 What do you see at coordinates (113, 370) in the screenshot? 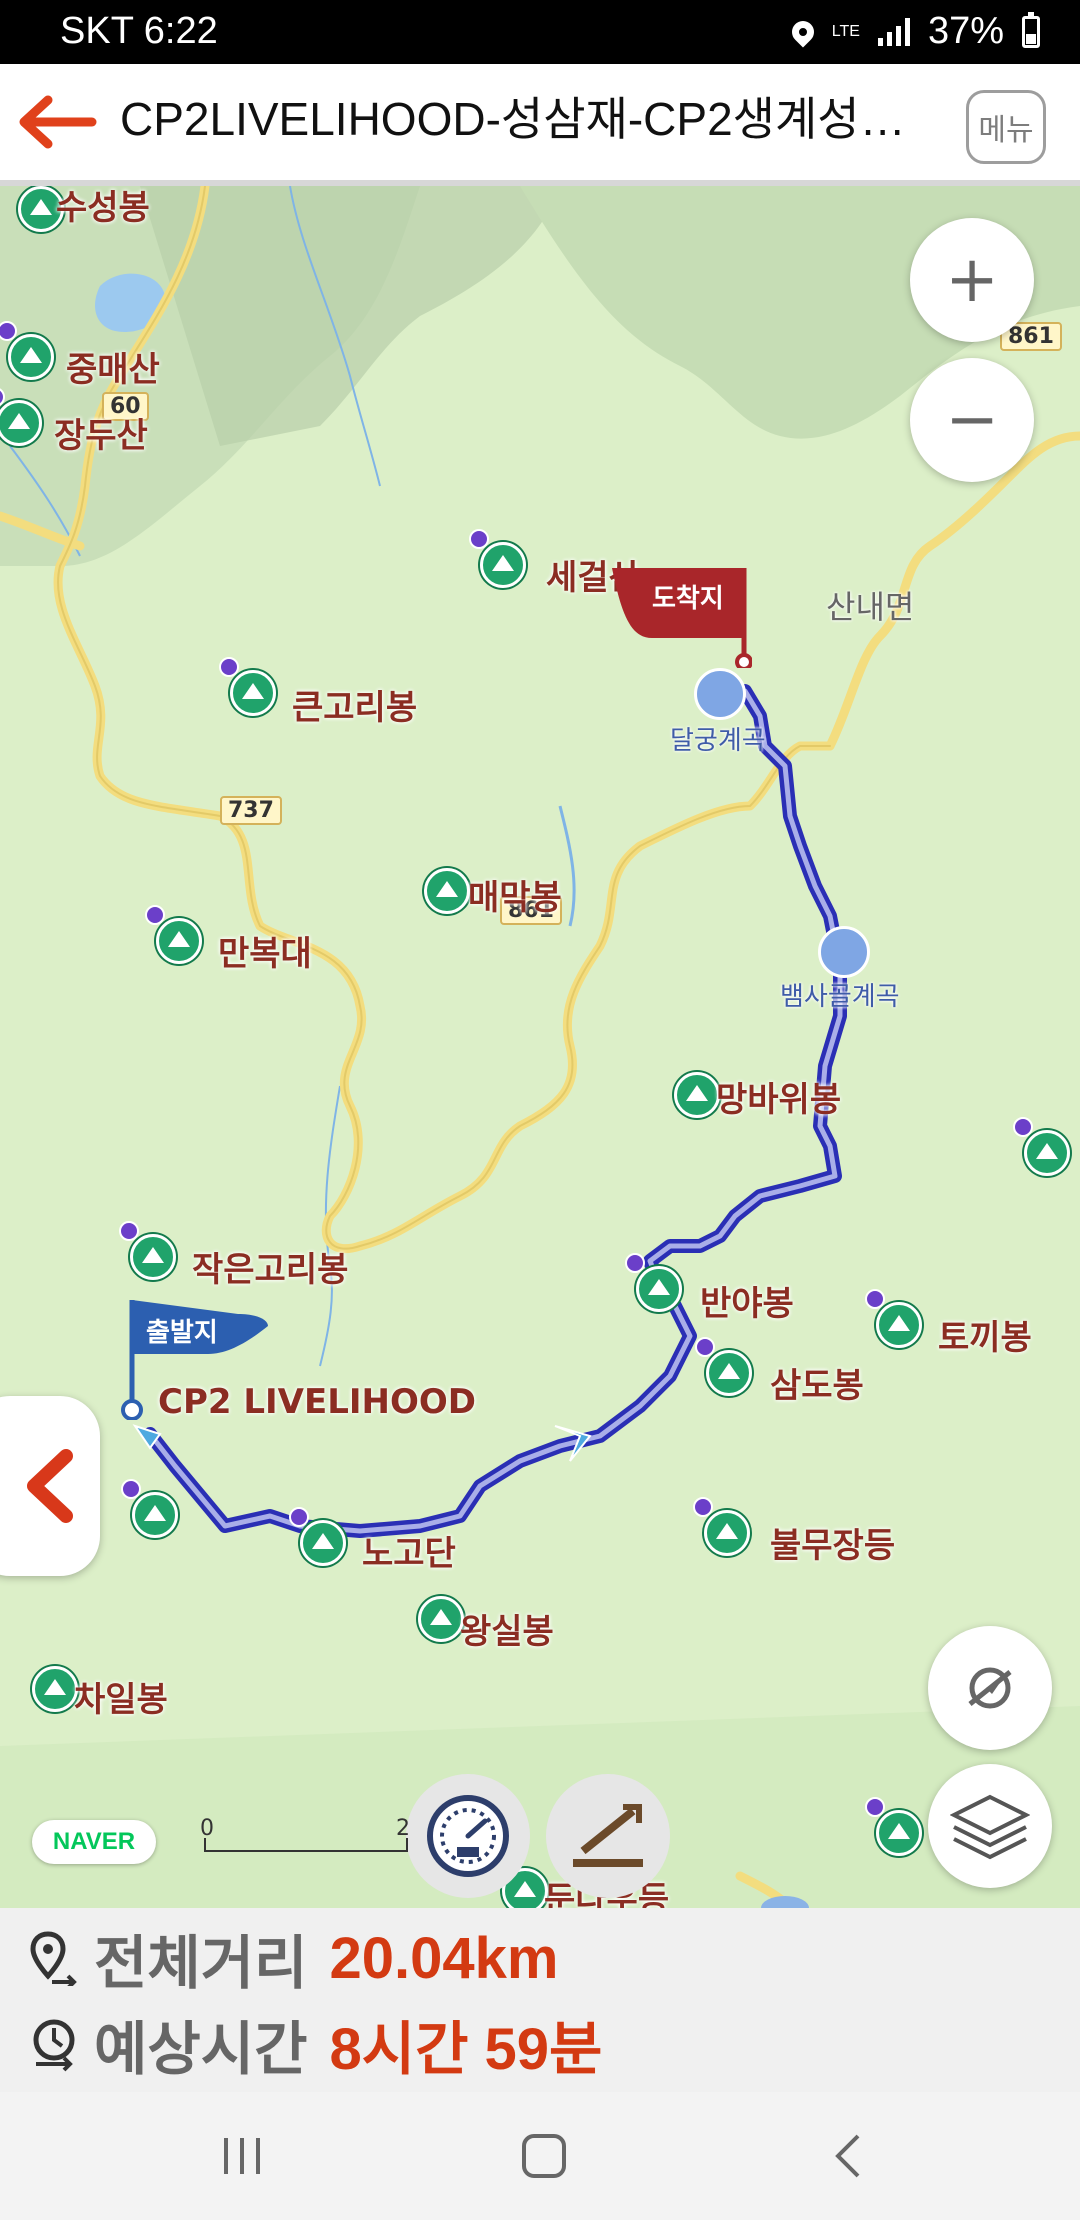
I see `map-label: 중매산` at bounding box center [113, 370].